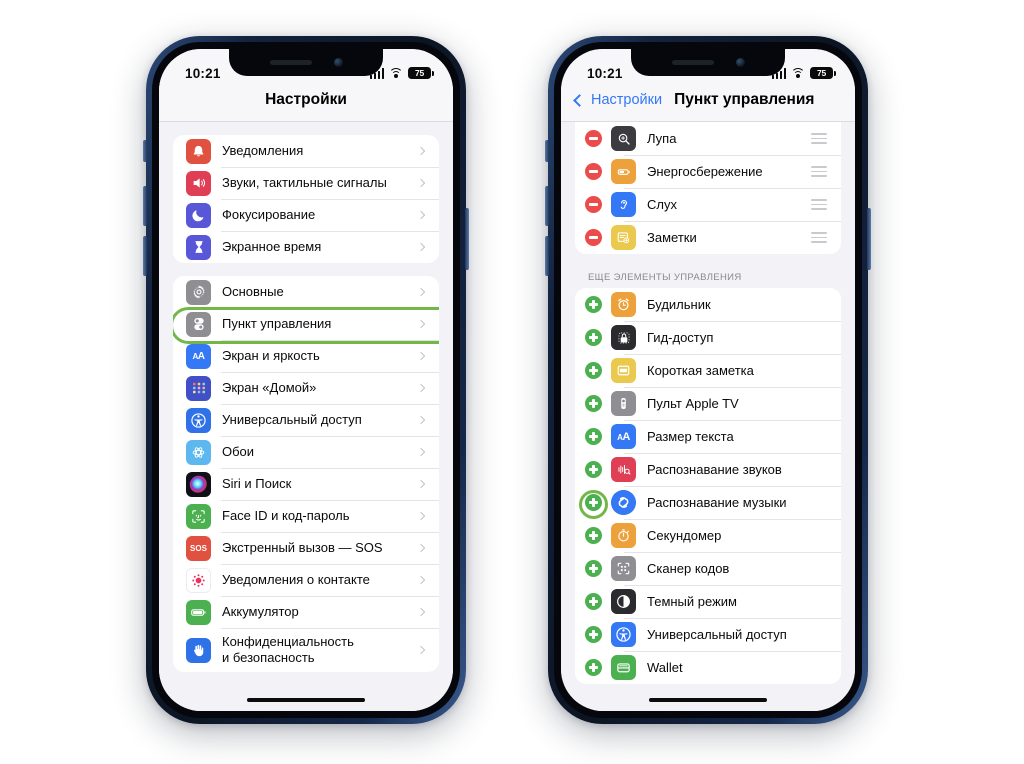 The height and width of the screenshot is (764, 1024). I want to click on chevron-left-icon, so click(579, 100).